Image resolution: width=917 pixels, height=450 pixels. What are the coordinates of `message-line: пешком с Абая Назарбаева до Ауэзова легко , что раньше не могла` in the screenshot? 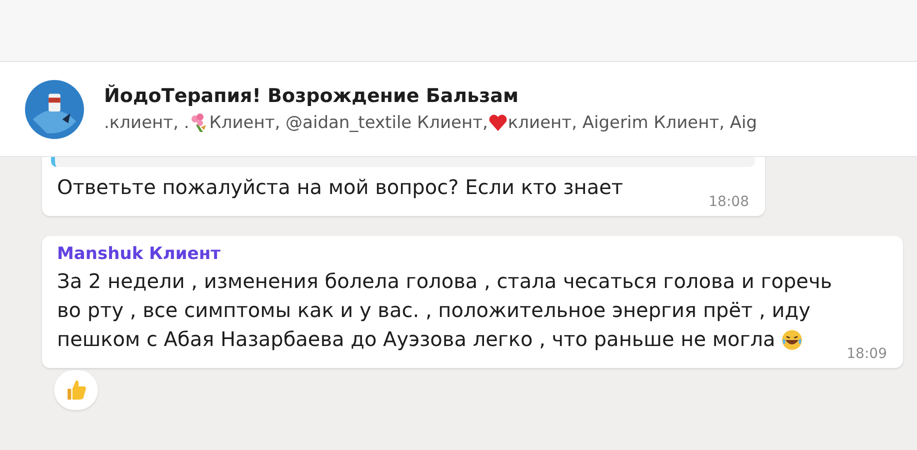 It's located at (416, 339).